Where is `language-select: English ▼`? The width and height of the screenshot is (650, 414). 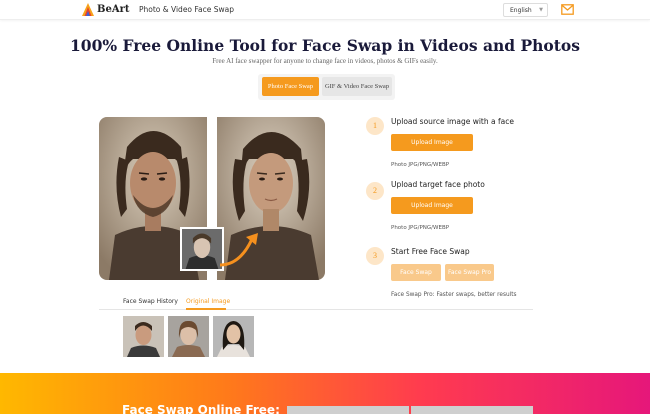
language-select: English ▼ is located at coordinates (525, 10).